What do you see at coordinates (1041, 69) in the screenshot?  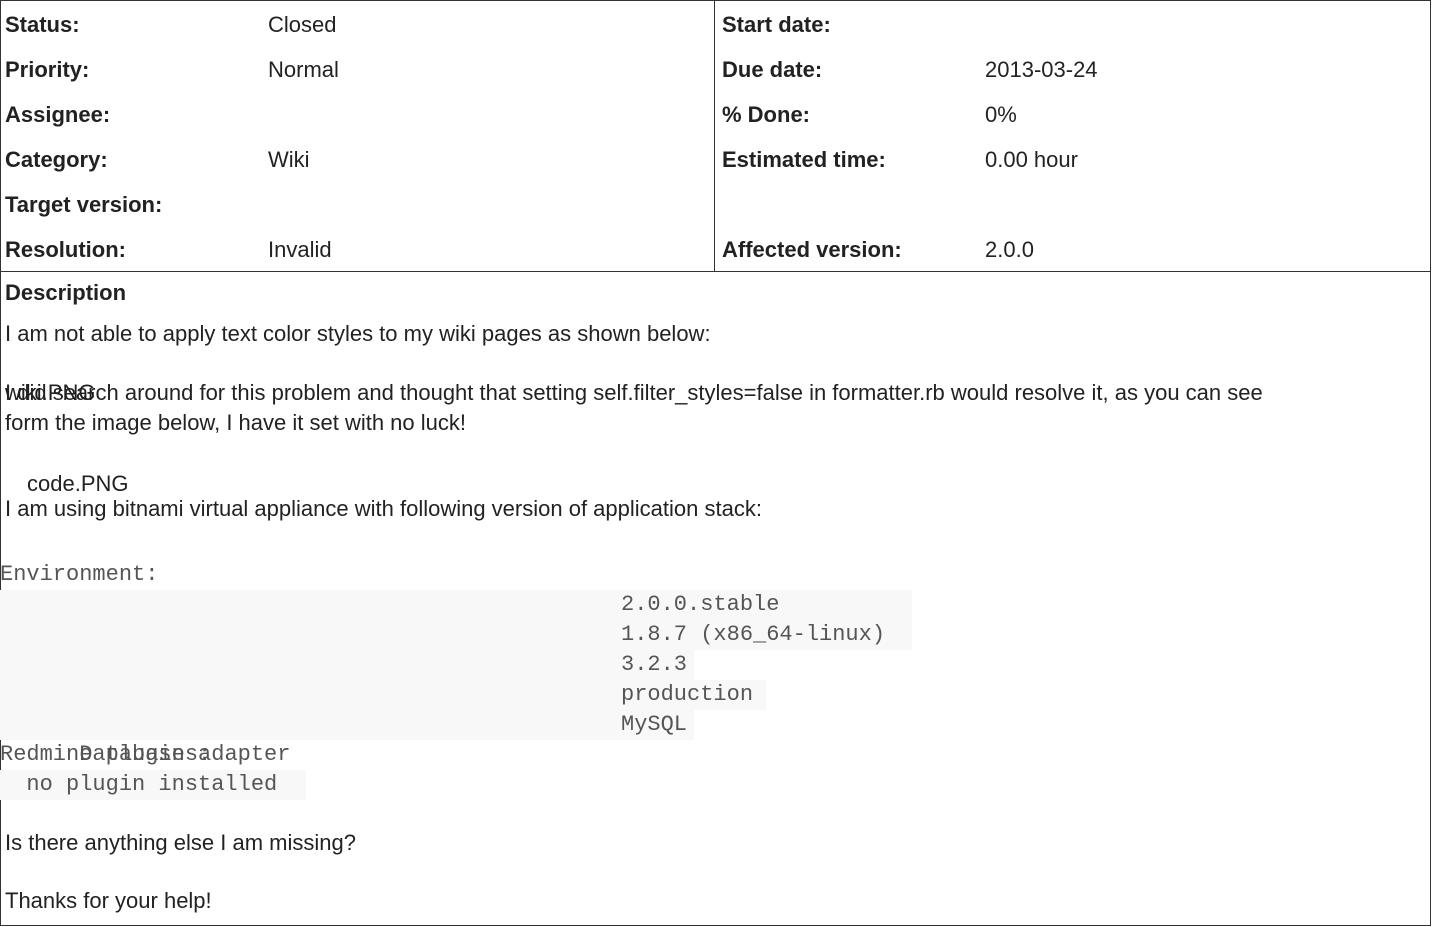 I see `due-date-value: 2013-03-24` at bounding box center [1041, 69].